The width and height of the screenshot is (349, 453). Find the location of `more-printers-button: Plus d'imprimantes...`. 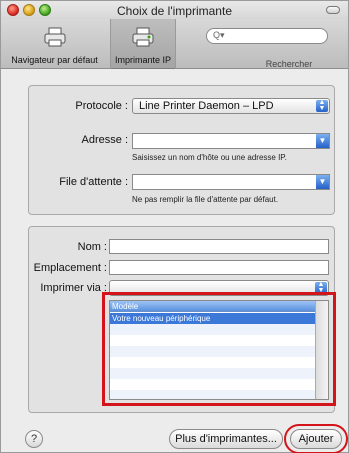

more-printers-button: Plus d'imprimantes... is located at coordinates (226, 439).